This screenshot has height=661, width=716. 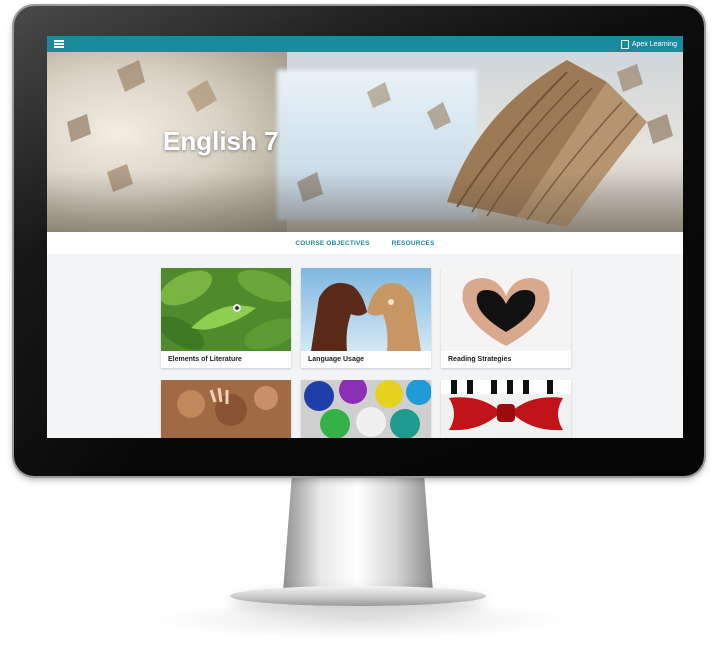 I want to click on tab-course-objectives: COURSE OBJECTIVES, so click(x=332, y=243).